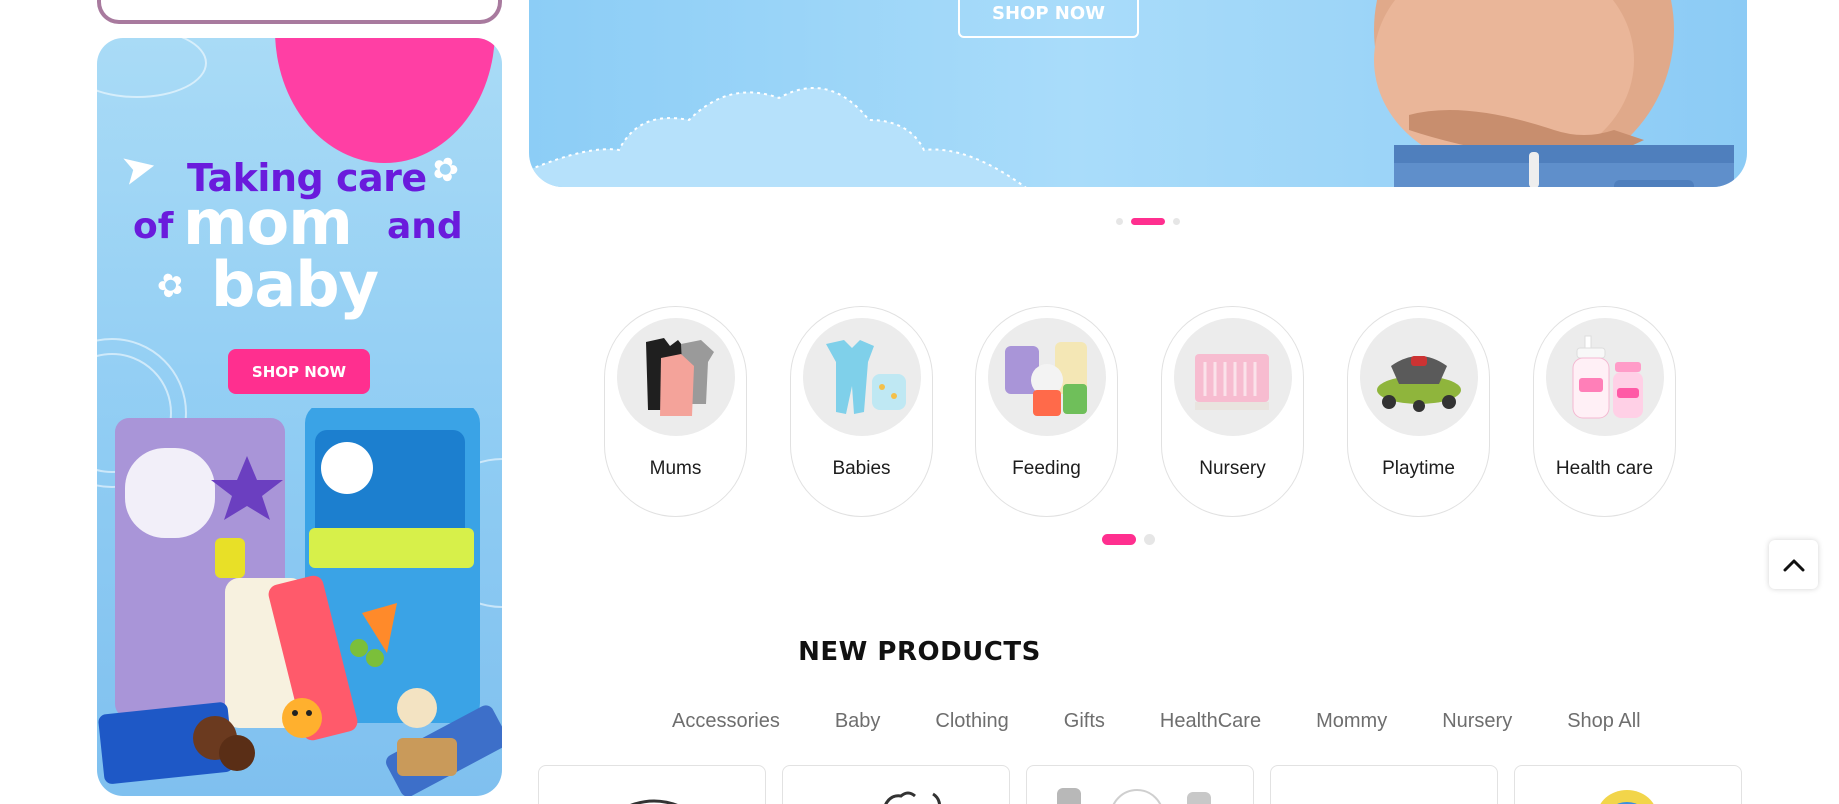  What do you see at coordinates (1603, 721) in the screenshot?
I see `tab-shop-all: Shop All` at bounding box center [1603, 721].